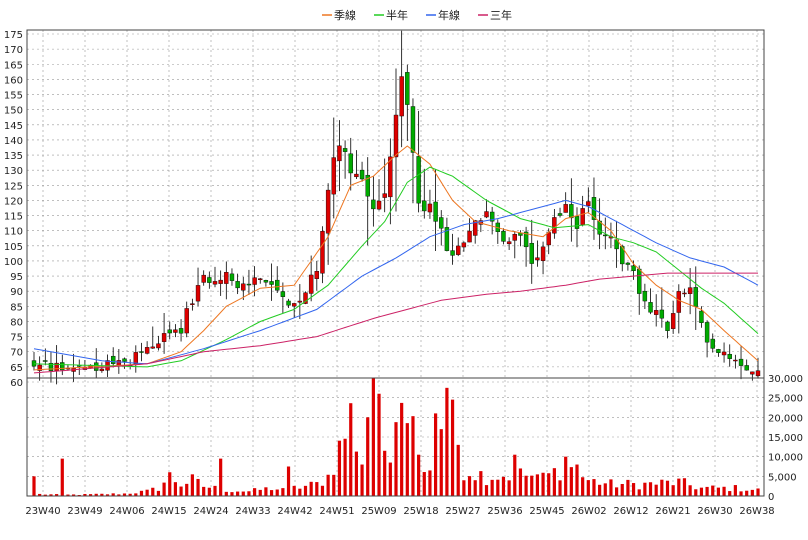 The height and width of the screenshot is (540, 808). I want to click on volume-tick-label: 0, so click(771, 497).